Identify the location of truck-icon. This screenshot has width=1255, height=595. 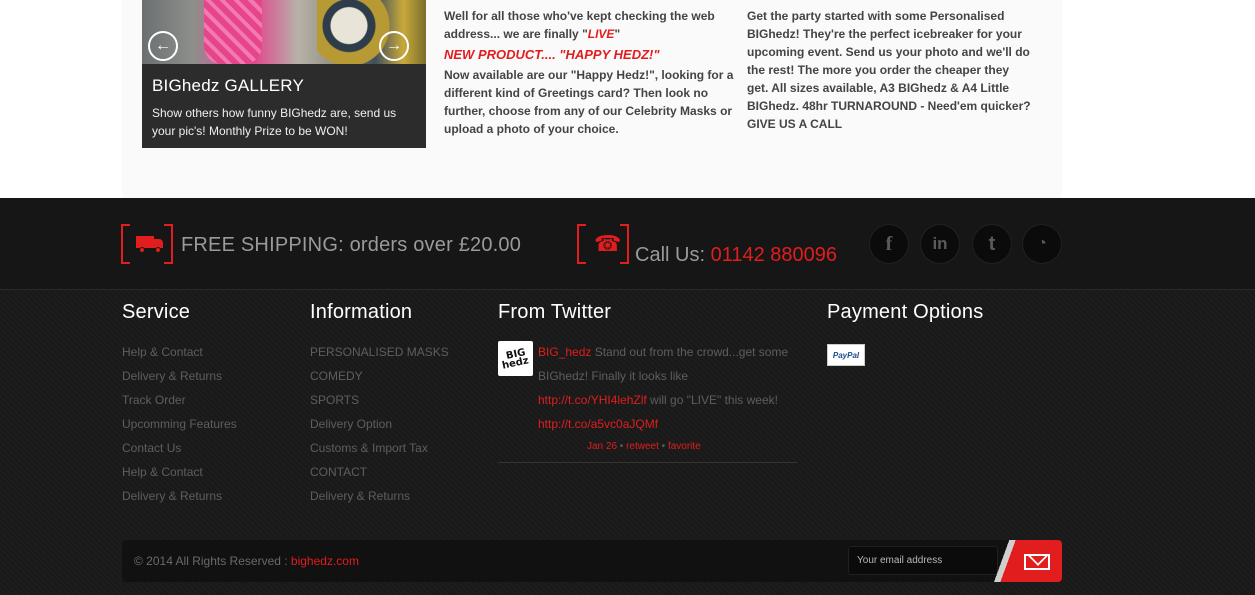
(150, 244).